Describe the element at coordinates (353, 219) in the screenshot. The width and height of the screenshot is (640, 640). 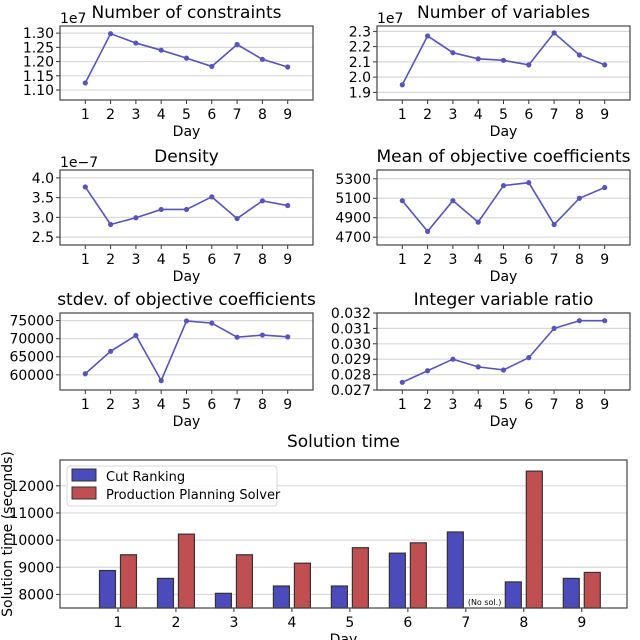
I see `y-tick-label: 4900` at that location.